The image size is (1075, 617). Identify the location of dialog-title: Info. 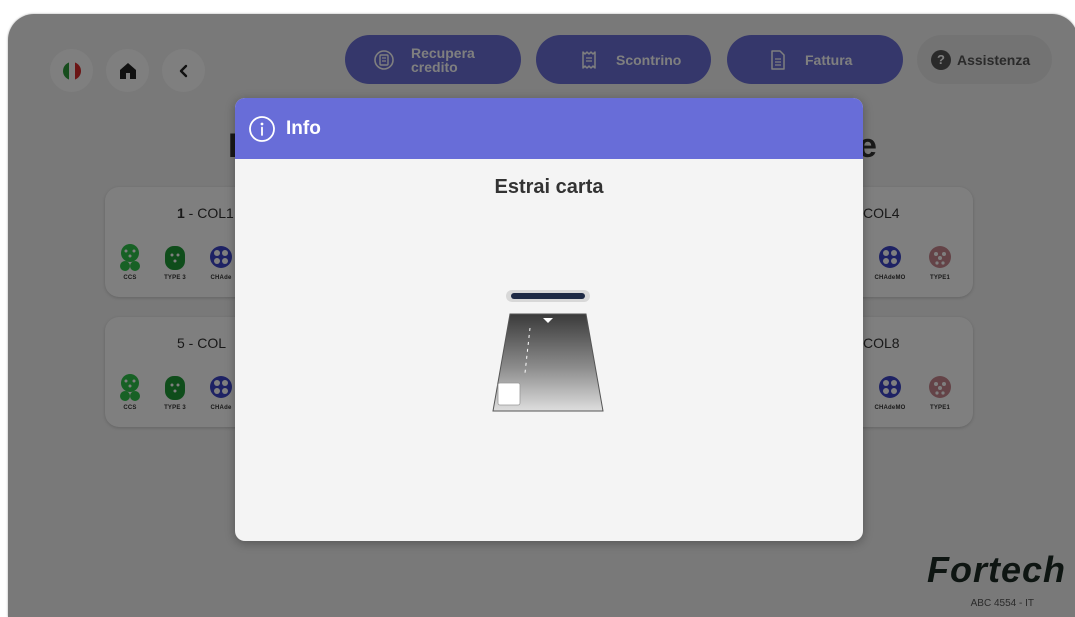
(303, 128).